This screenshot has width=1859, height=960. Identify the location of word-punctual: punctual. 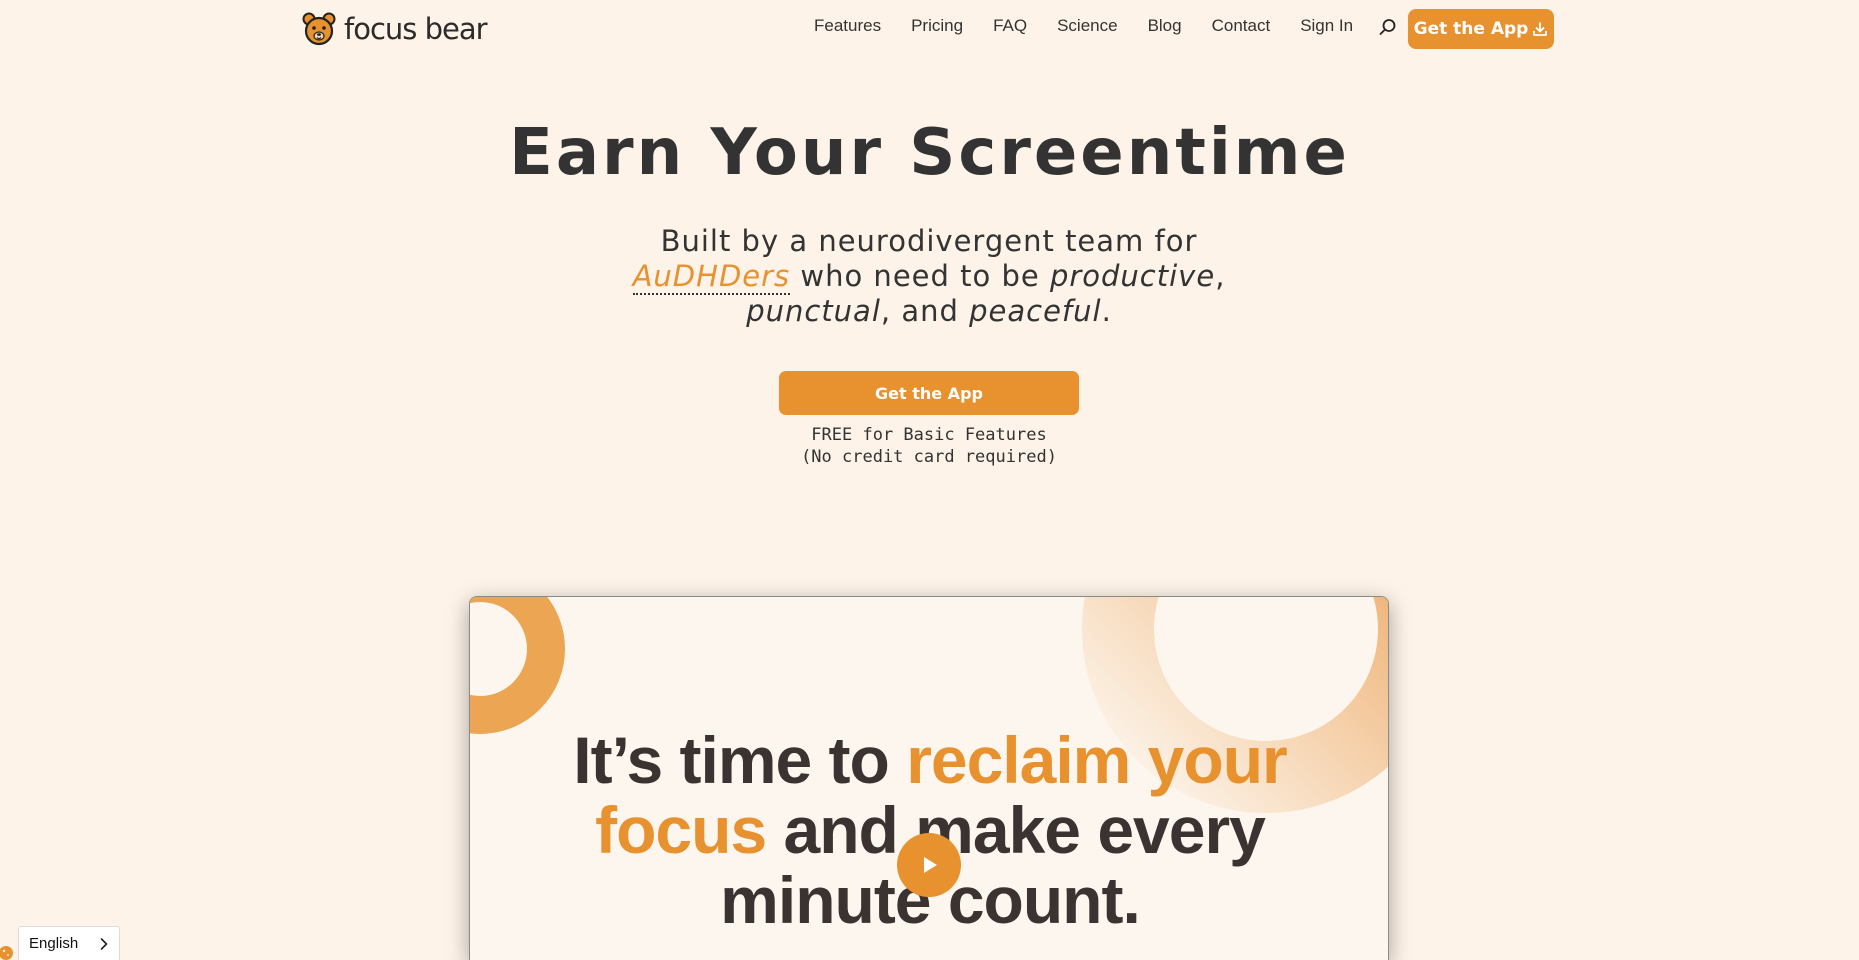
(813, 311).